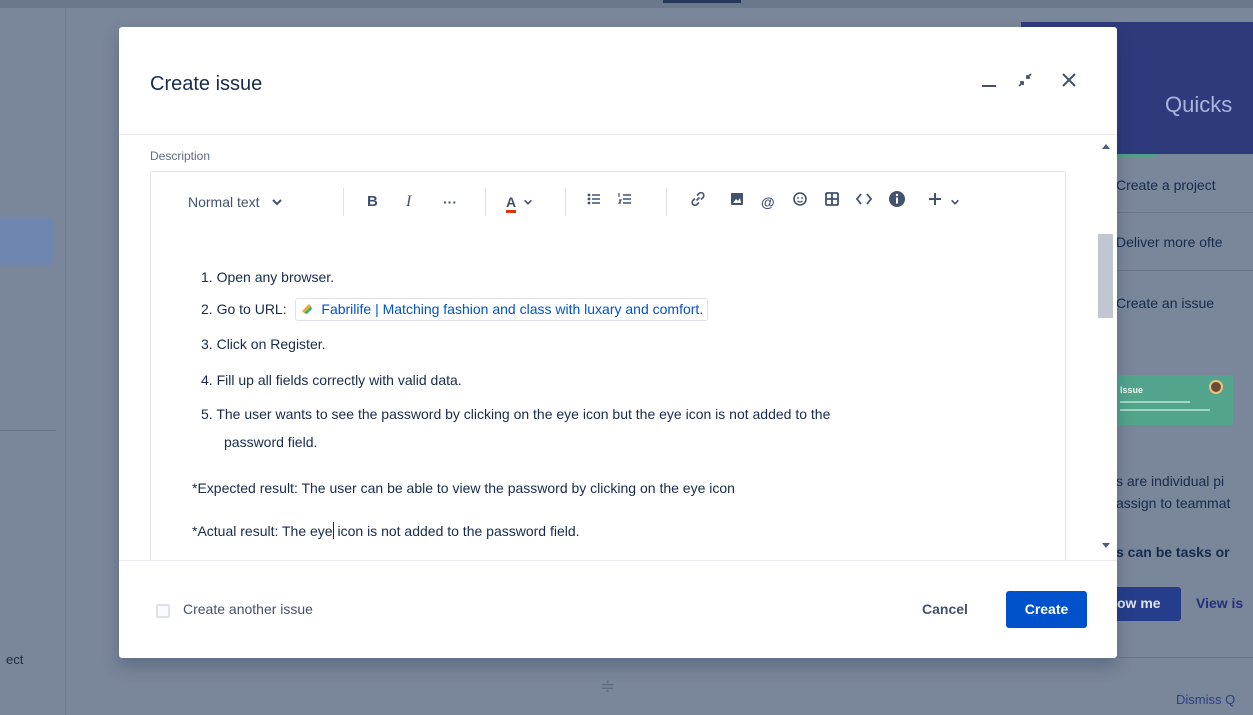 The image size is (1253, 715). I want to click on close-button, so click(1069, 83).